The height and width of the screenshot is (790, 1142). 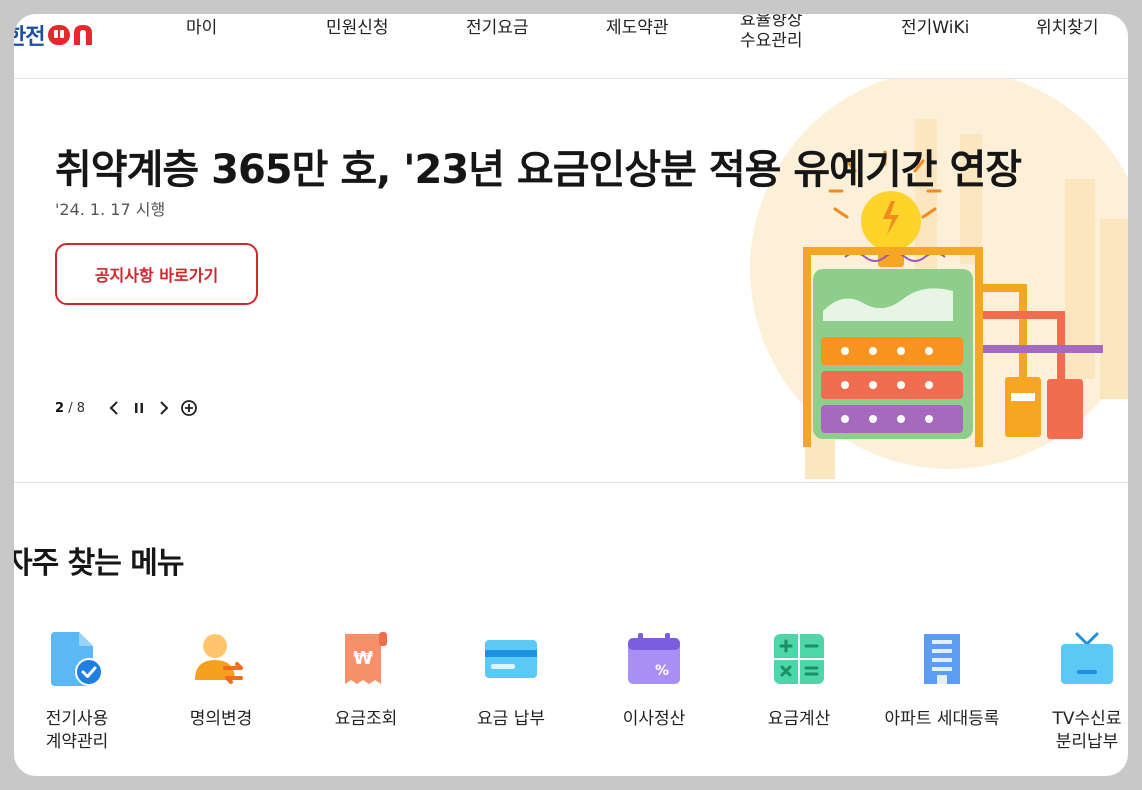 I want to click on menu-label: 요금조회, so click(x=366, y=719).